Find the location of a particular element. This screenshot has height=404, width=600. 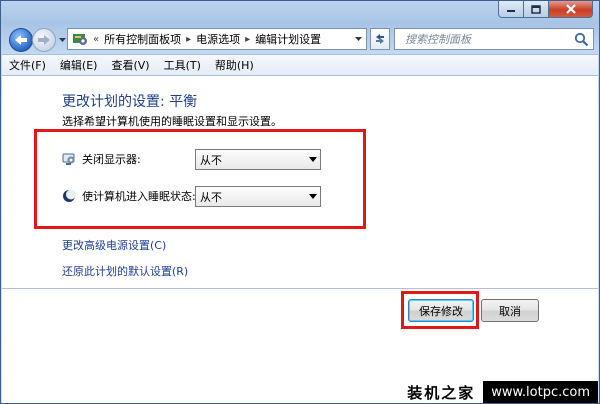

page-title: 更改计划的设置: 平衡 is located at coordinates (130, 102).